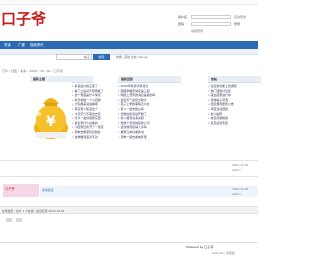  I want to click on list-item: • 版主招募进行中, so click(232, 95).